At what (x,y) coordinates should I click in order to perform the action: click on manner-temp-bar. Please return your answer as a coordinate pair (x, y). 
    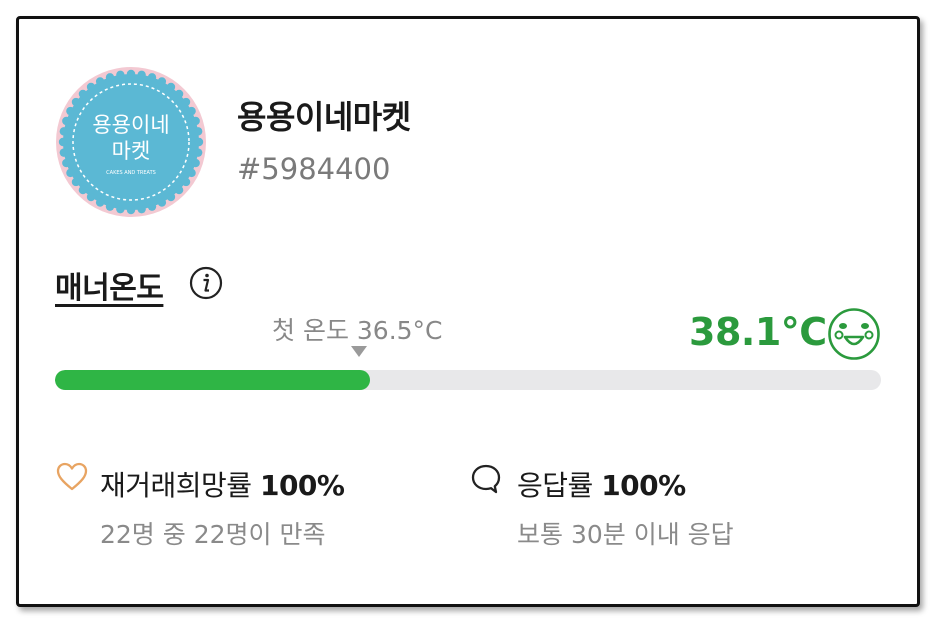
    Looking at the image, I should click on (468, 380).